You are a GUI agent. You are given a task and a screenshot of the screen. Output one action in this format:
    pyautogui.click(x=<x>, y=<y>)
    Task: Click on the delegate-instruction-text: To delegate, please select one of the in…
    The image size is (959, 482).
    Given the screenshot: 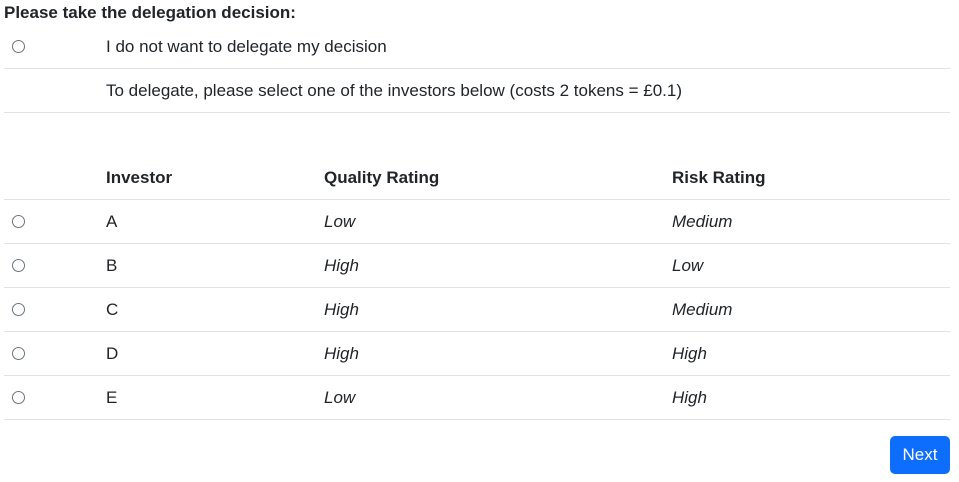 What is the action you would take?
    pyautogui.click(x=394, y=90)
    